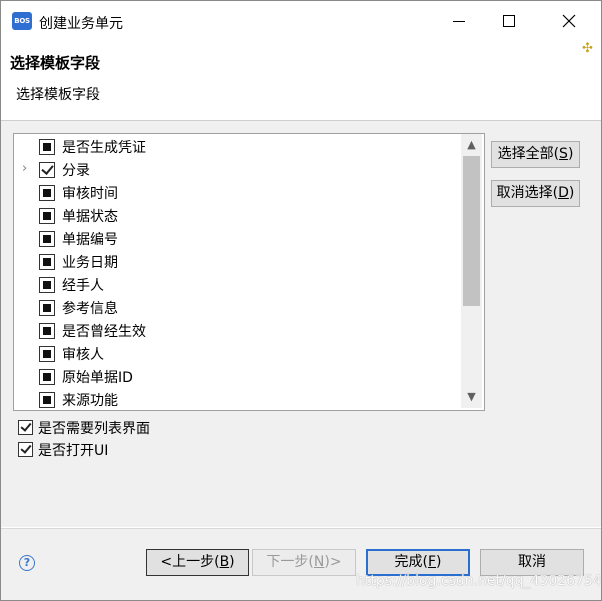 The height and width of the screenshot is (601, 602). I want to click on tree-item-label: 原始单据ID, so click(97, 378).